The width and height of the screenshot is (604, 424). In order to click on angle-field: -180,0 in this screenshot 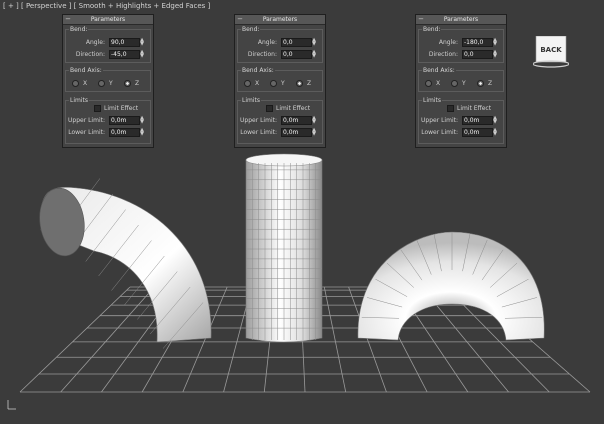, I will do `click(477, 42)`.